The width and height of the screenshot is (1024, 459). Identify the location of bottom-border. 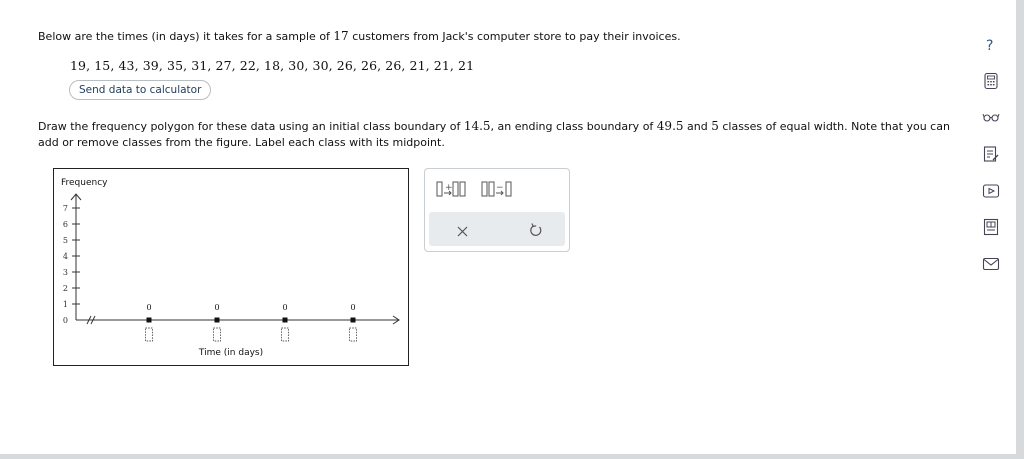
(512, 456).